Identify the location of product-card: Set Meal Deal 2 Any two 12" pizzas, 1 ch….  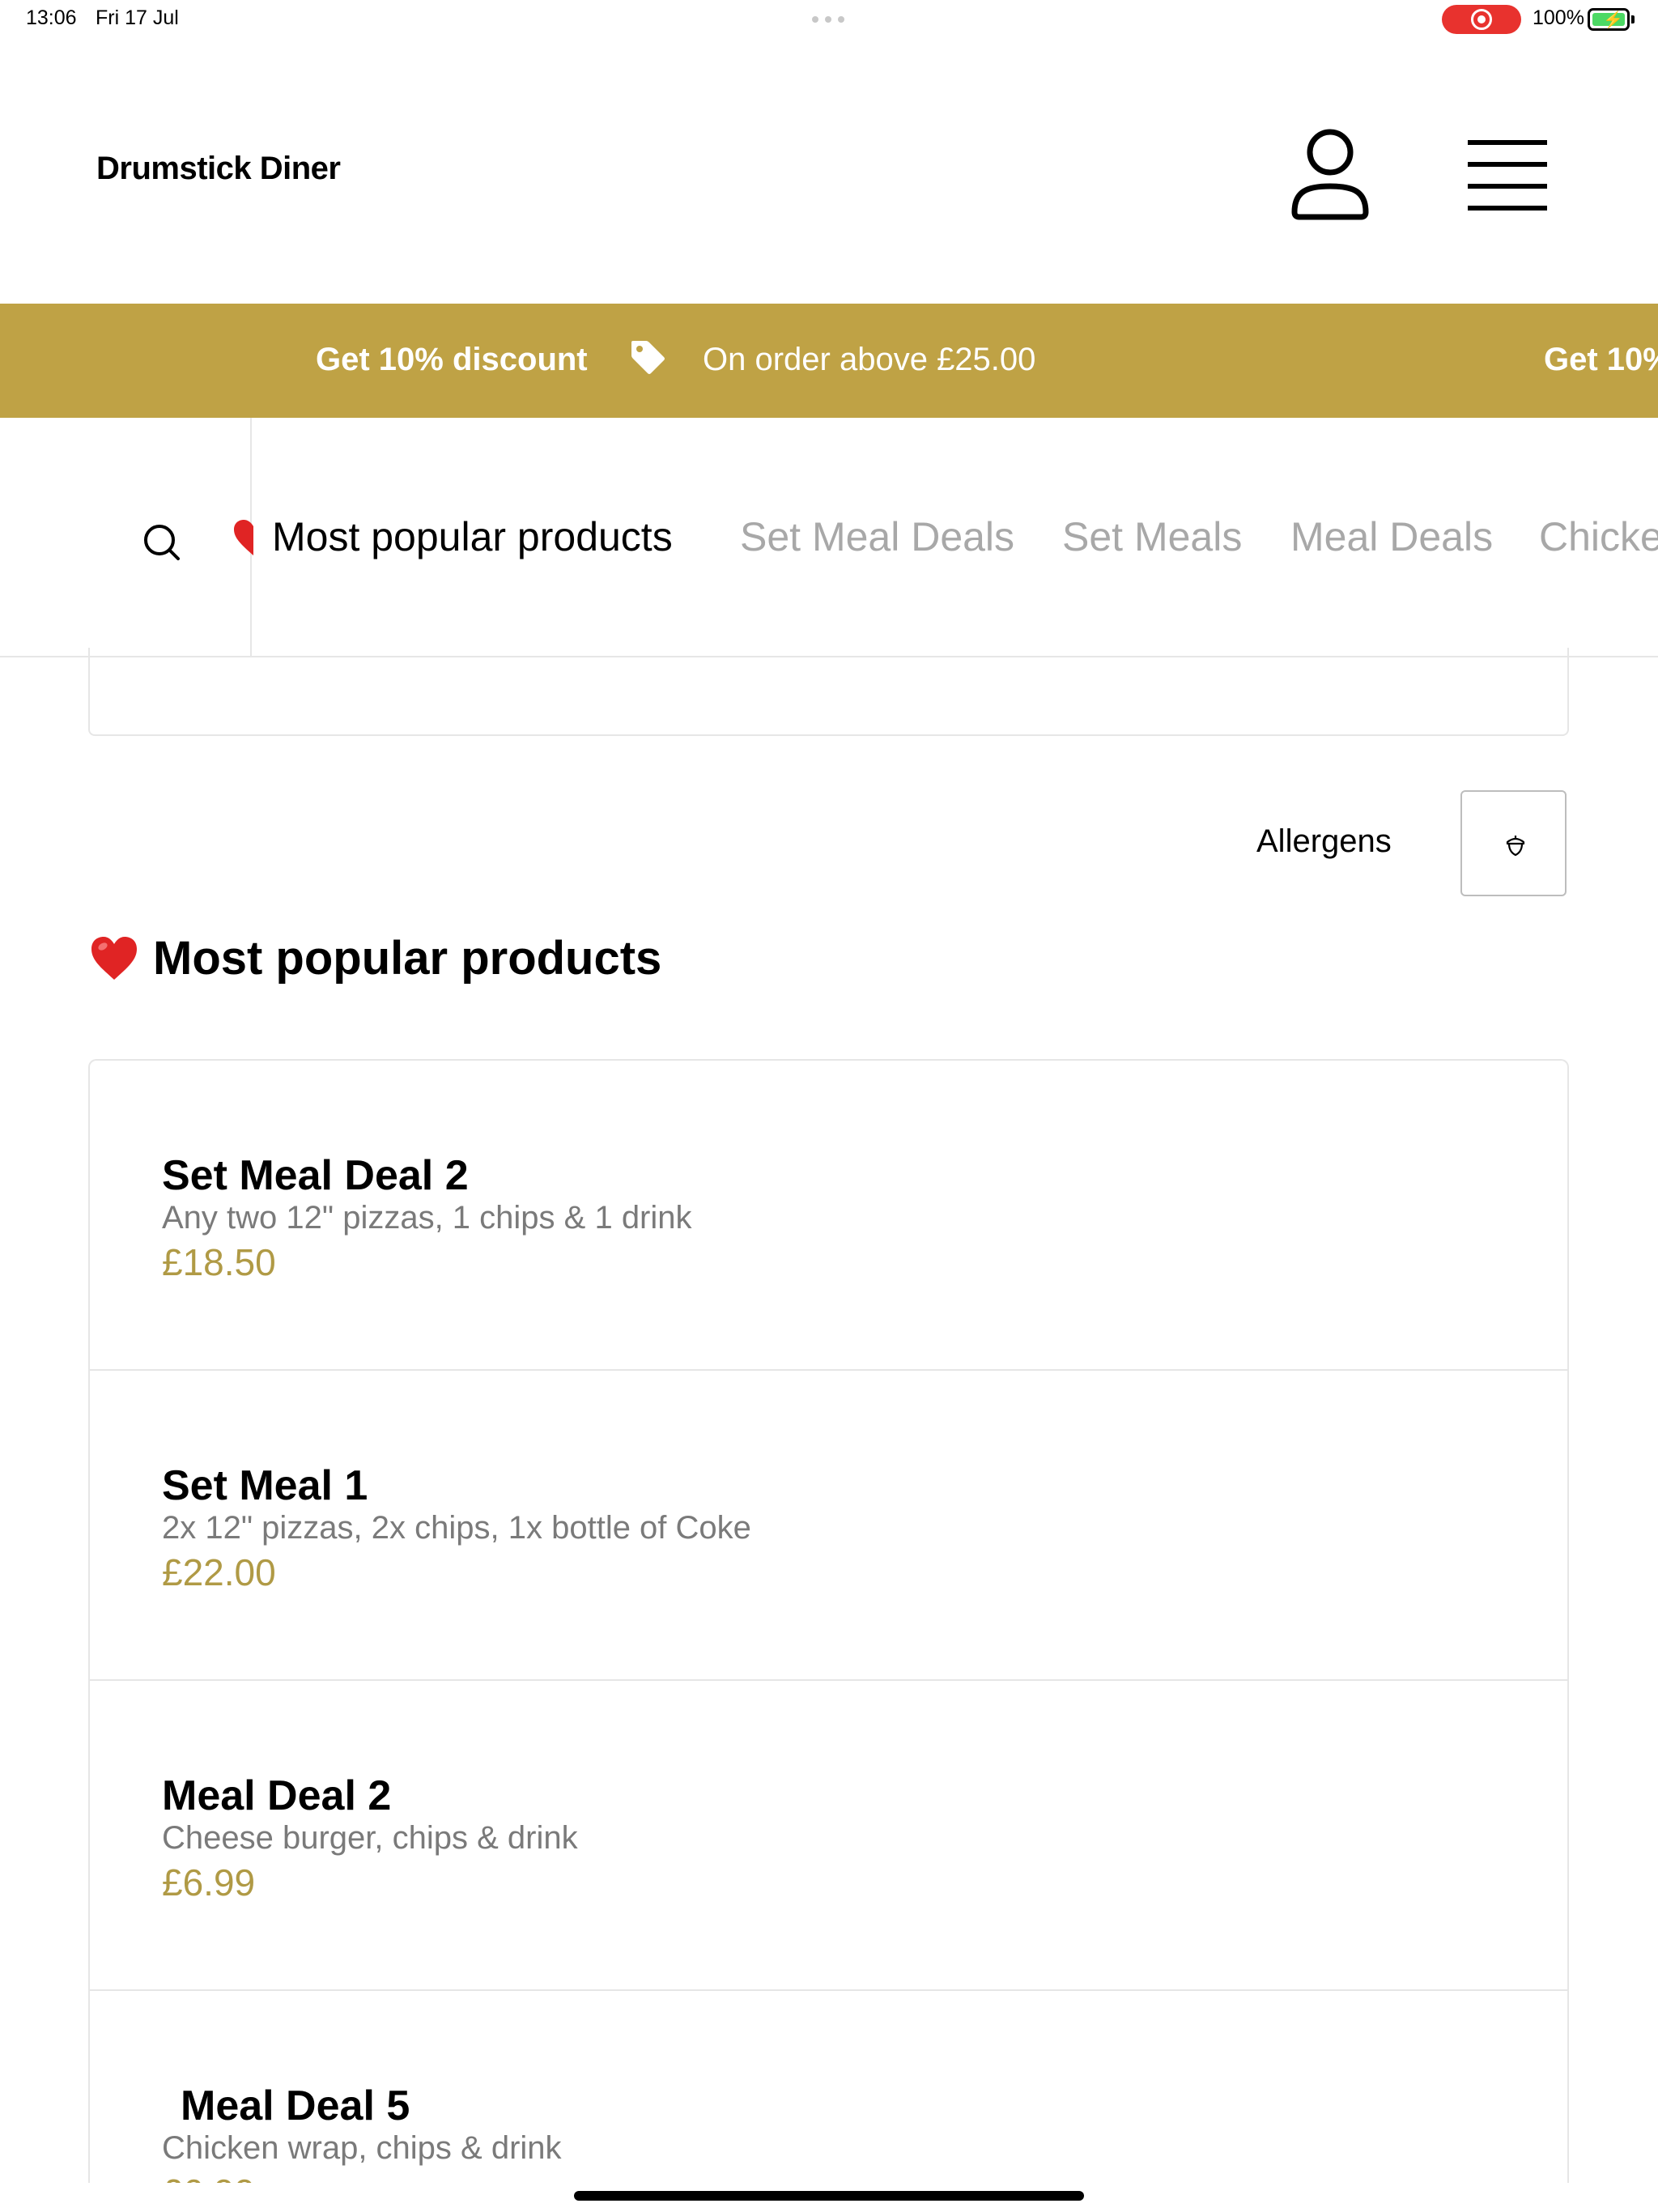
(828, 1216).